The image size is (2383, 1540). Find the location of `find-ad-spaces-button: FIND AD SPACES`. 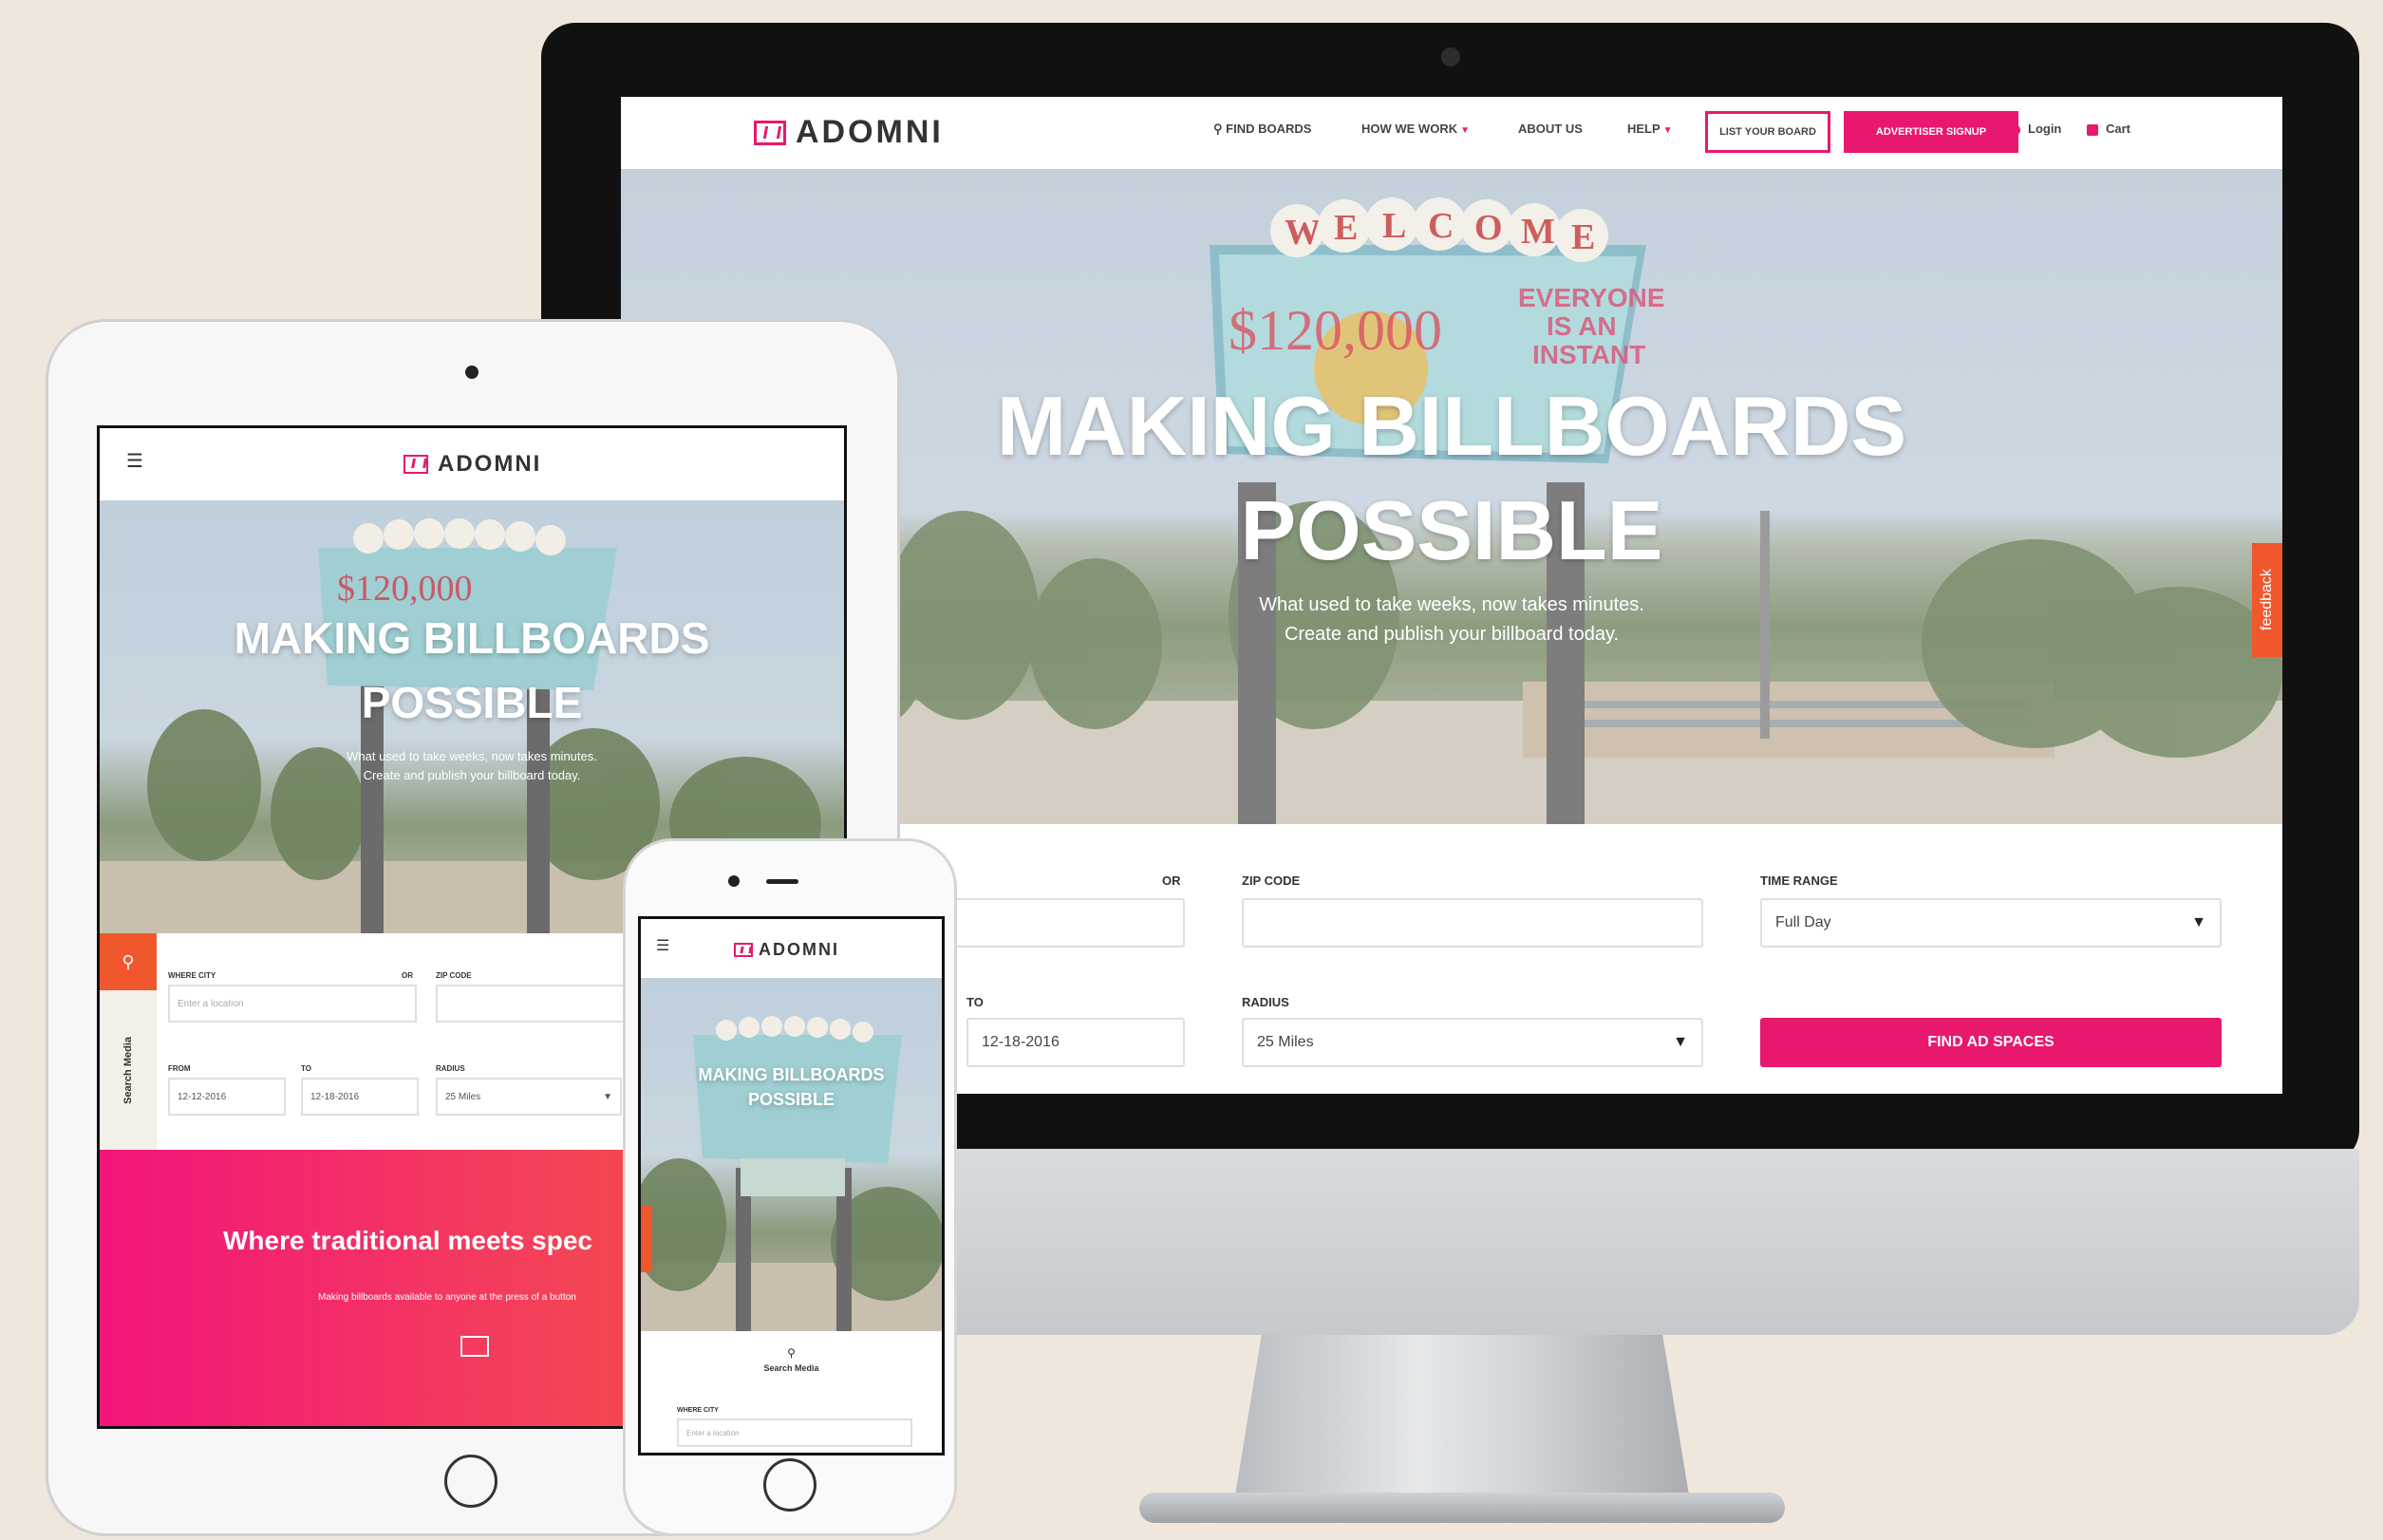

find-ad-spaces-button: FIND AD SPACES is located at coordinates (1991, 1042).